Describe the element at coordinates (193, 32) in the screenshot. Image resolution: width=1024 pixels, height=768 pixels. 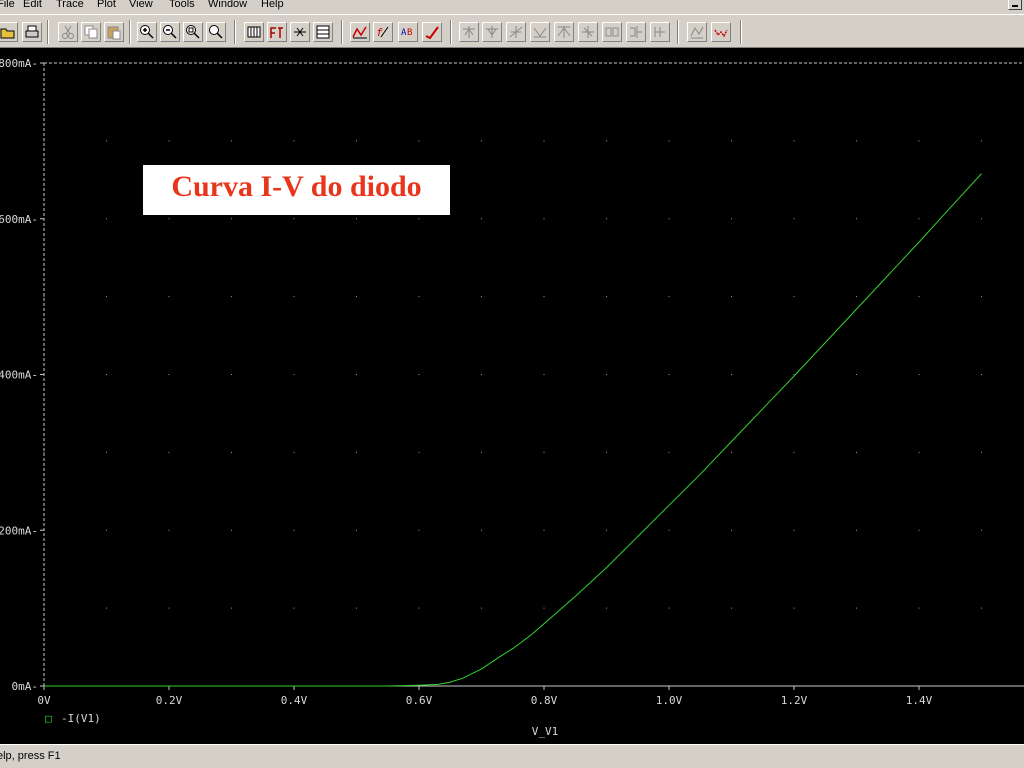
I see `zoom-area-icon` at that location.